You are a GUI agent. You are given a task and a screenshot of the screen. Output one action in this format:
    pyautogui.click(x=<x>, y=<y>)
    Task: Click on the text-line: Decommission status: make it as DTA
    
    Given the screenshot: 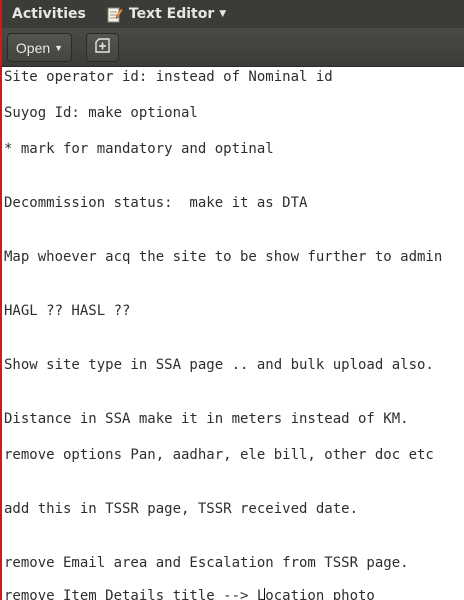 What is the action you would take?
    pyautogui.click(x=156, y=203)
    